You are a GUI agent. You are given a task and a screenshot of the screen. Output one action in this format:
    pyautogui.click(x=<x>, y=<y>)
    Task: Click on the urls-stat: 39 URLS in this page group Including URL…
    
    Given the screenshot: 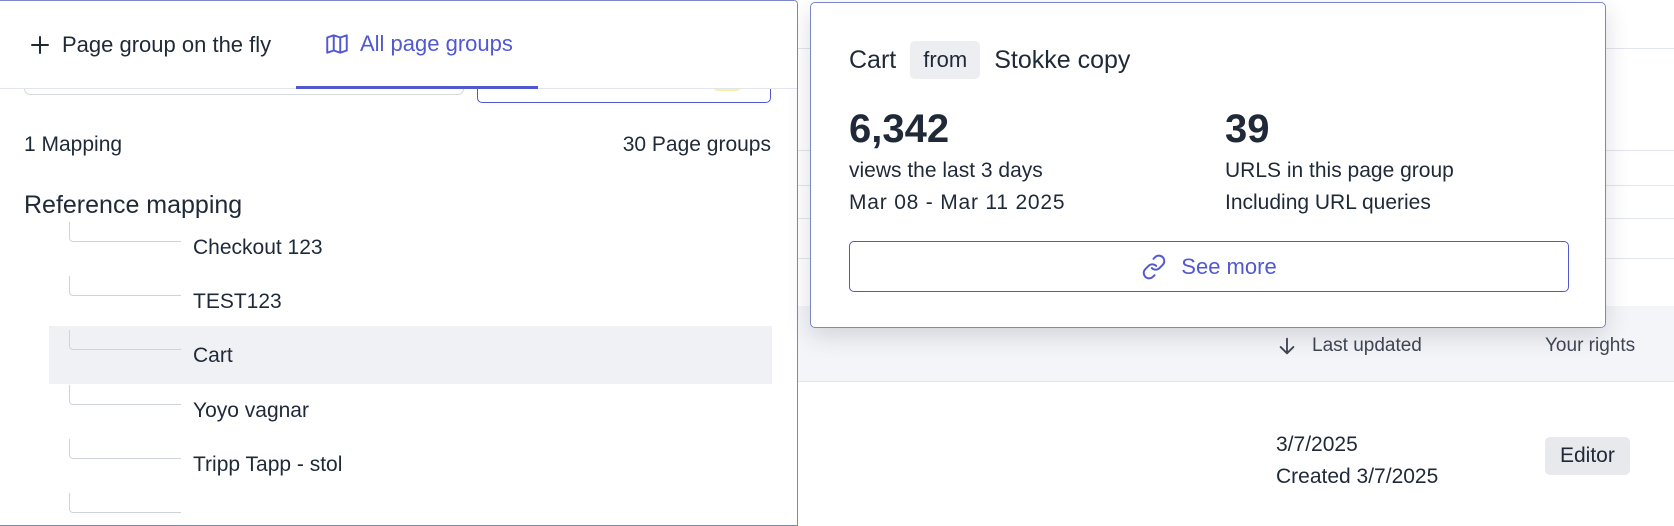 What is the action you would take?
    pyautogui.click(x=1339, y=161)
    